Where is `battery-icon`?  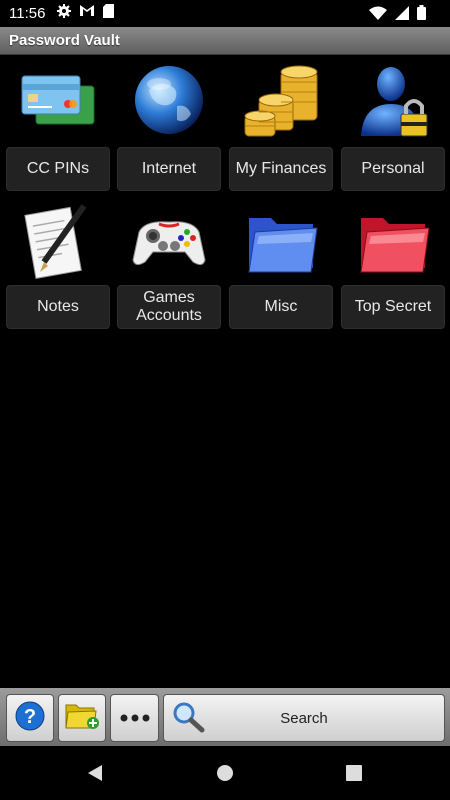 battery-icon is located at coordinates (421, 15).